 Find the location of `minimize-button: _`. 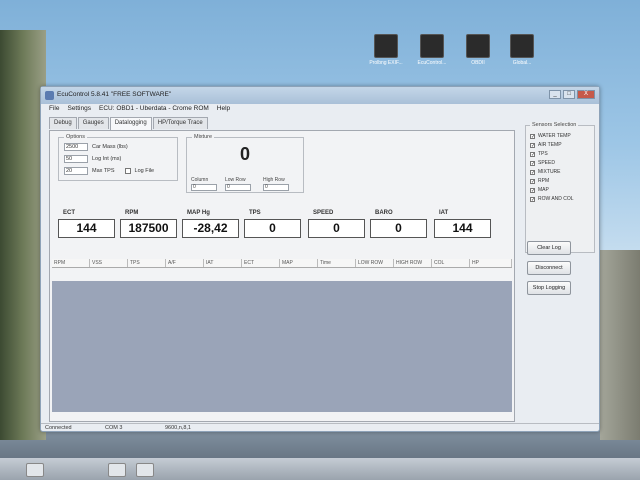

minimize-button: _ is located at coordinates (555, 94).